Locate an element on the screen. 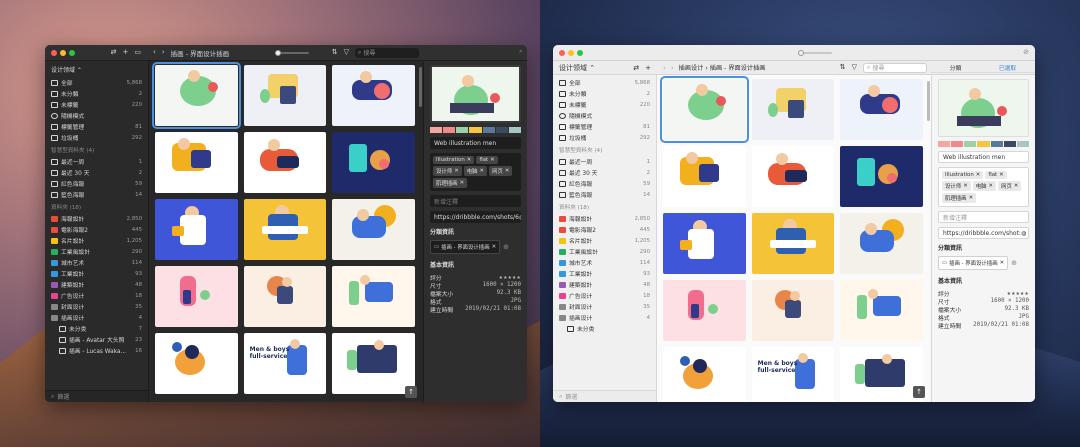 Image resolution: width=1080 pixels, height=447 pixels. sidebar-toggle-icon: ▭ is located at coordinates (137, 52).